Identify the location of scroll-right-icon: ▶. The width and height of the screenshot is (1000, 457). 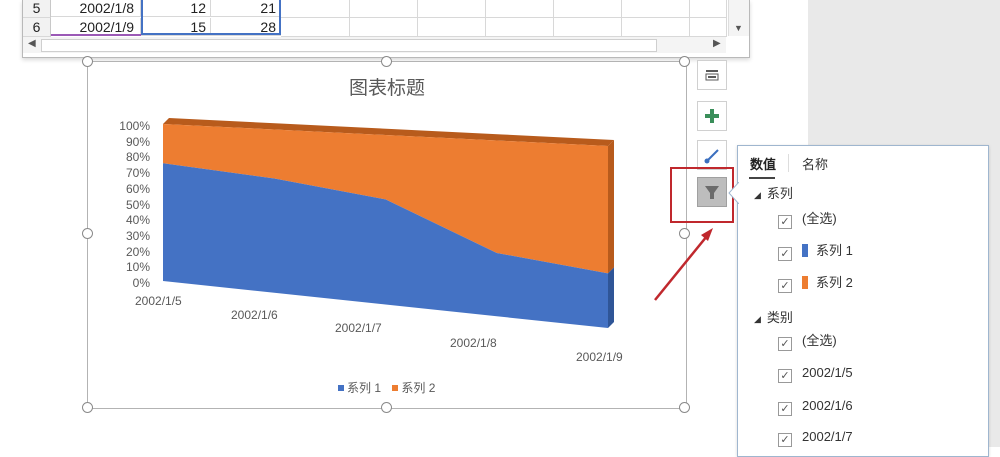
(717, 43).